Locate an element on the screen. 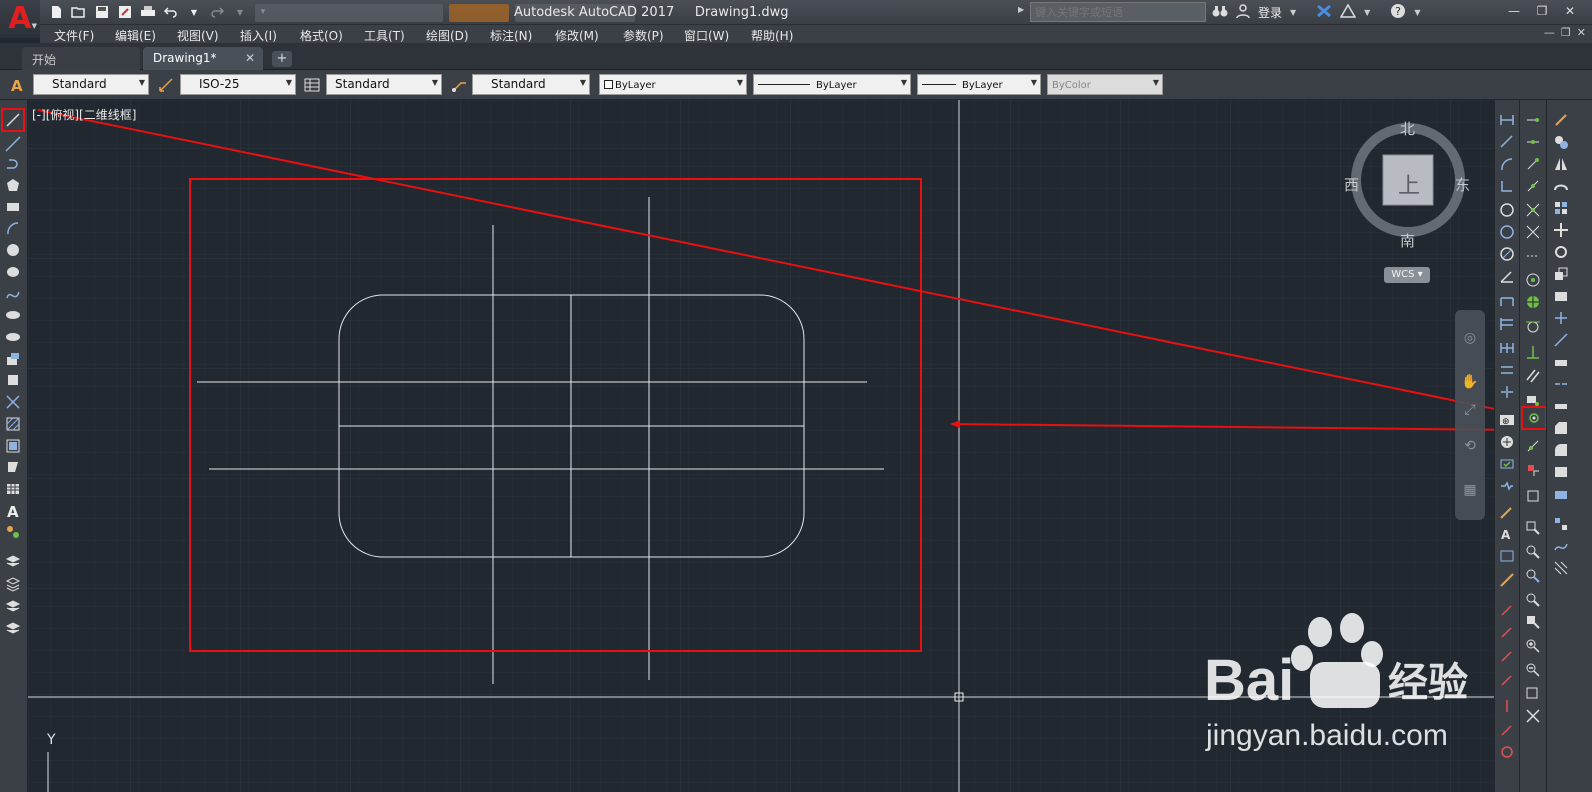  polyline-icon is located at coordinates (13, 164).